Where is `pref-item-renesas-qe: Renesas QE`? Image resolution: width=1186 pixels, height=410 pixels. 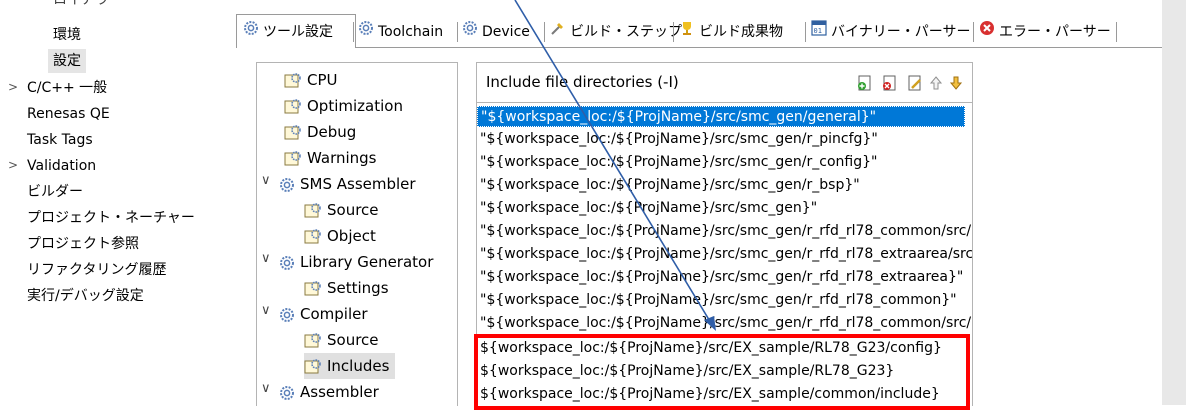
pref-item-renesas-qe: Renesas QE is located at coordinates (68, 114).